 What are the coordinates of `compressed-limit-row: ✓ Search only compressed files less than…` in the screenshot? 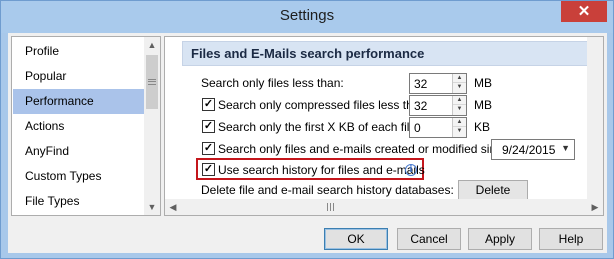 It's located at (375, 106).